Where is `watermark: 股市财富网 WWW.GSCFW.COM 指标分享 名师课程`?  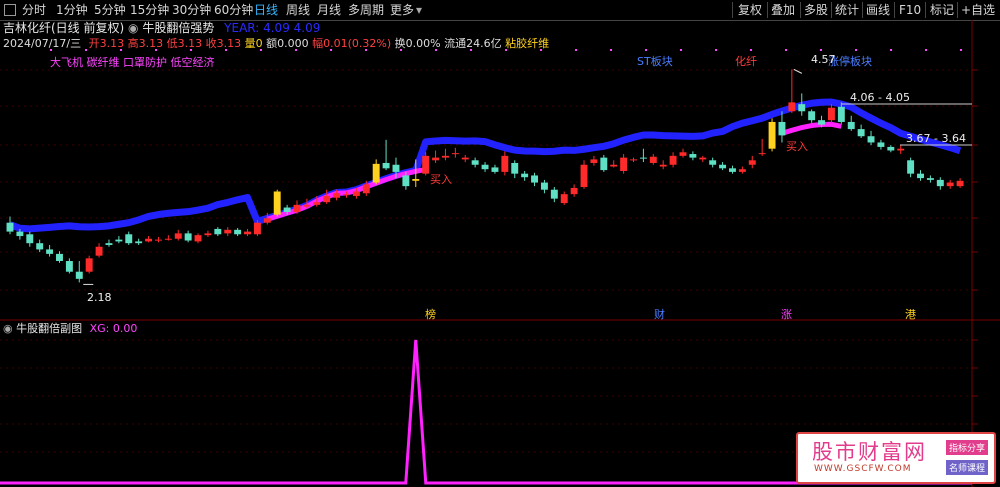
watermark: 股市财富网 WWW.GSCFW.COM 指标分享 名师课程 is located at coordinates (896, 458).